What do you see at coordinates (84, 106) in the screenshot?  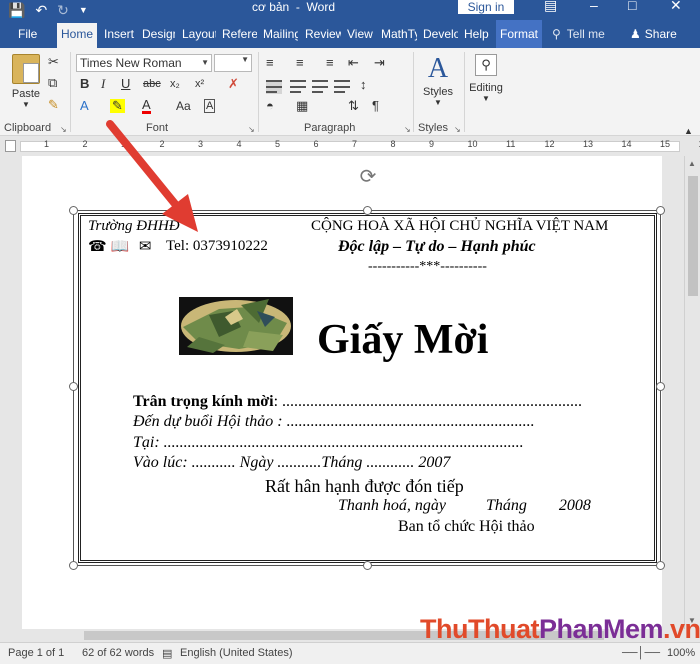 I see `text-effects-icon: A` at bounding box center [84, 106].